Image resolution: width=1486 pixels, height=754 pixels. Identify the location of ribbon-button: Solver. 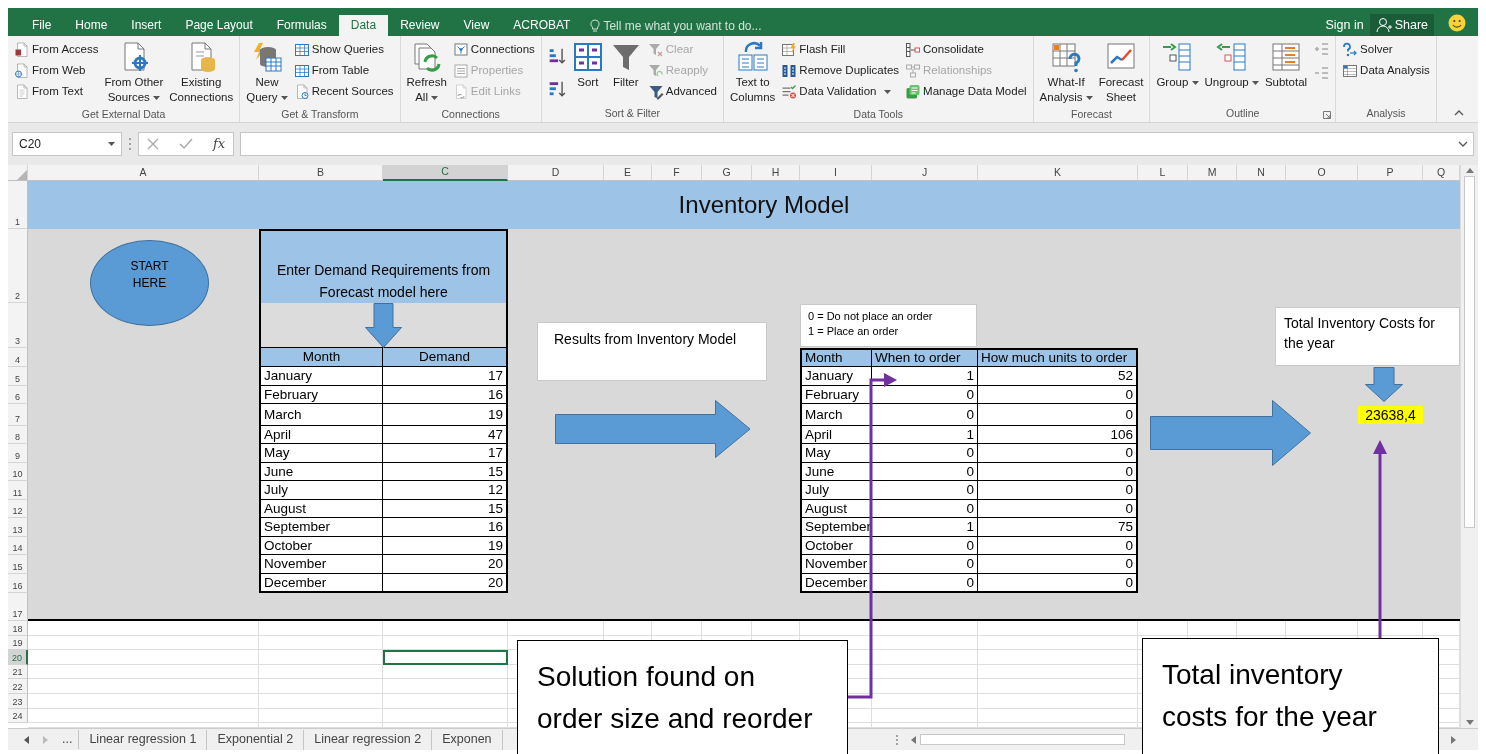
(1386, 49).